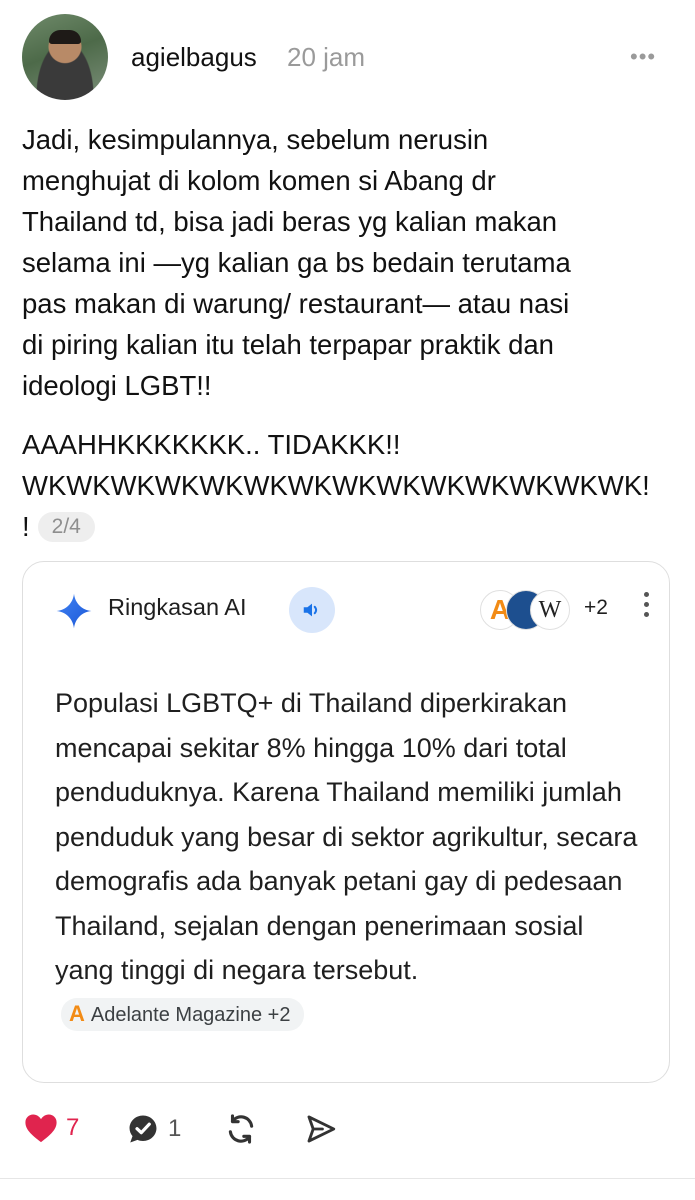  I want to click on gemini-sparkle-icon, so click(74, 611).